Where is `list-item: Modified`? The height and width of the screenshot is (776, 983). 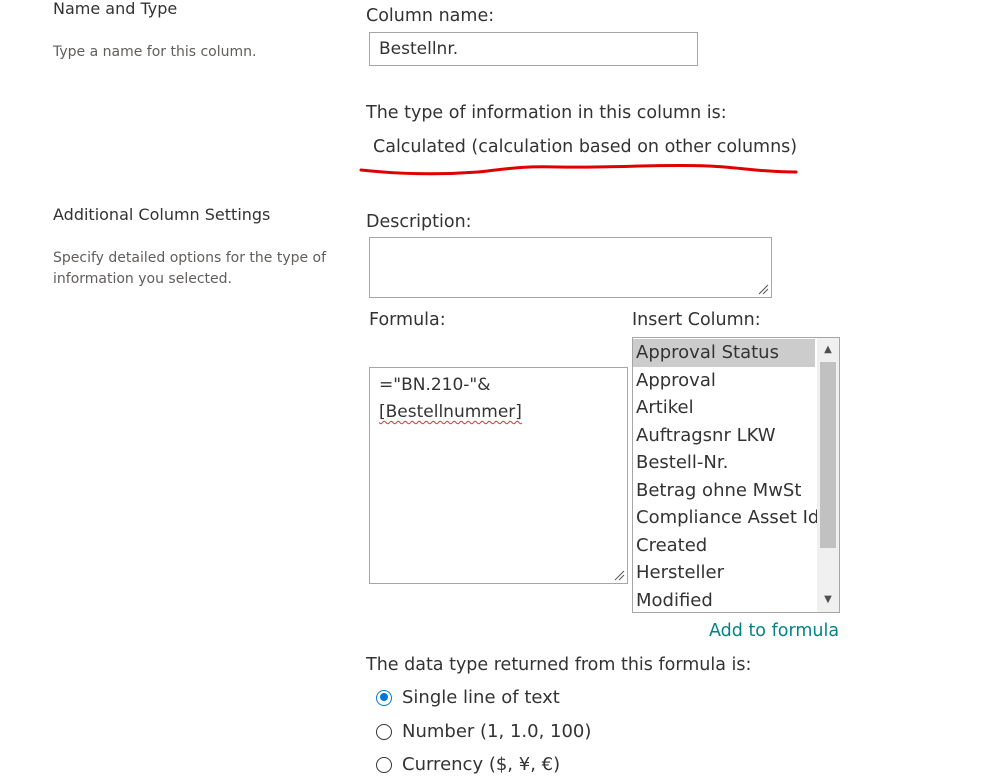
list-item: Modified is located at coordinates (724, 600).